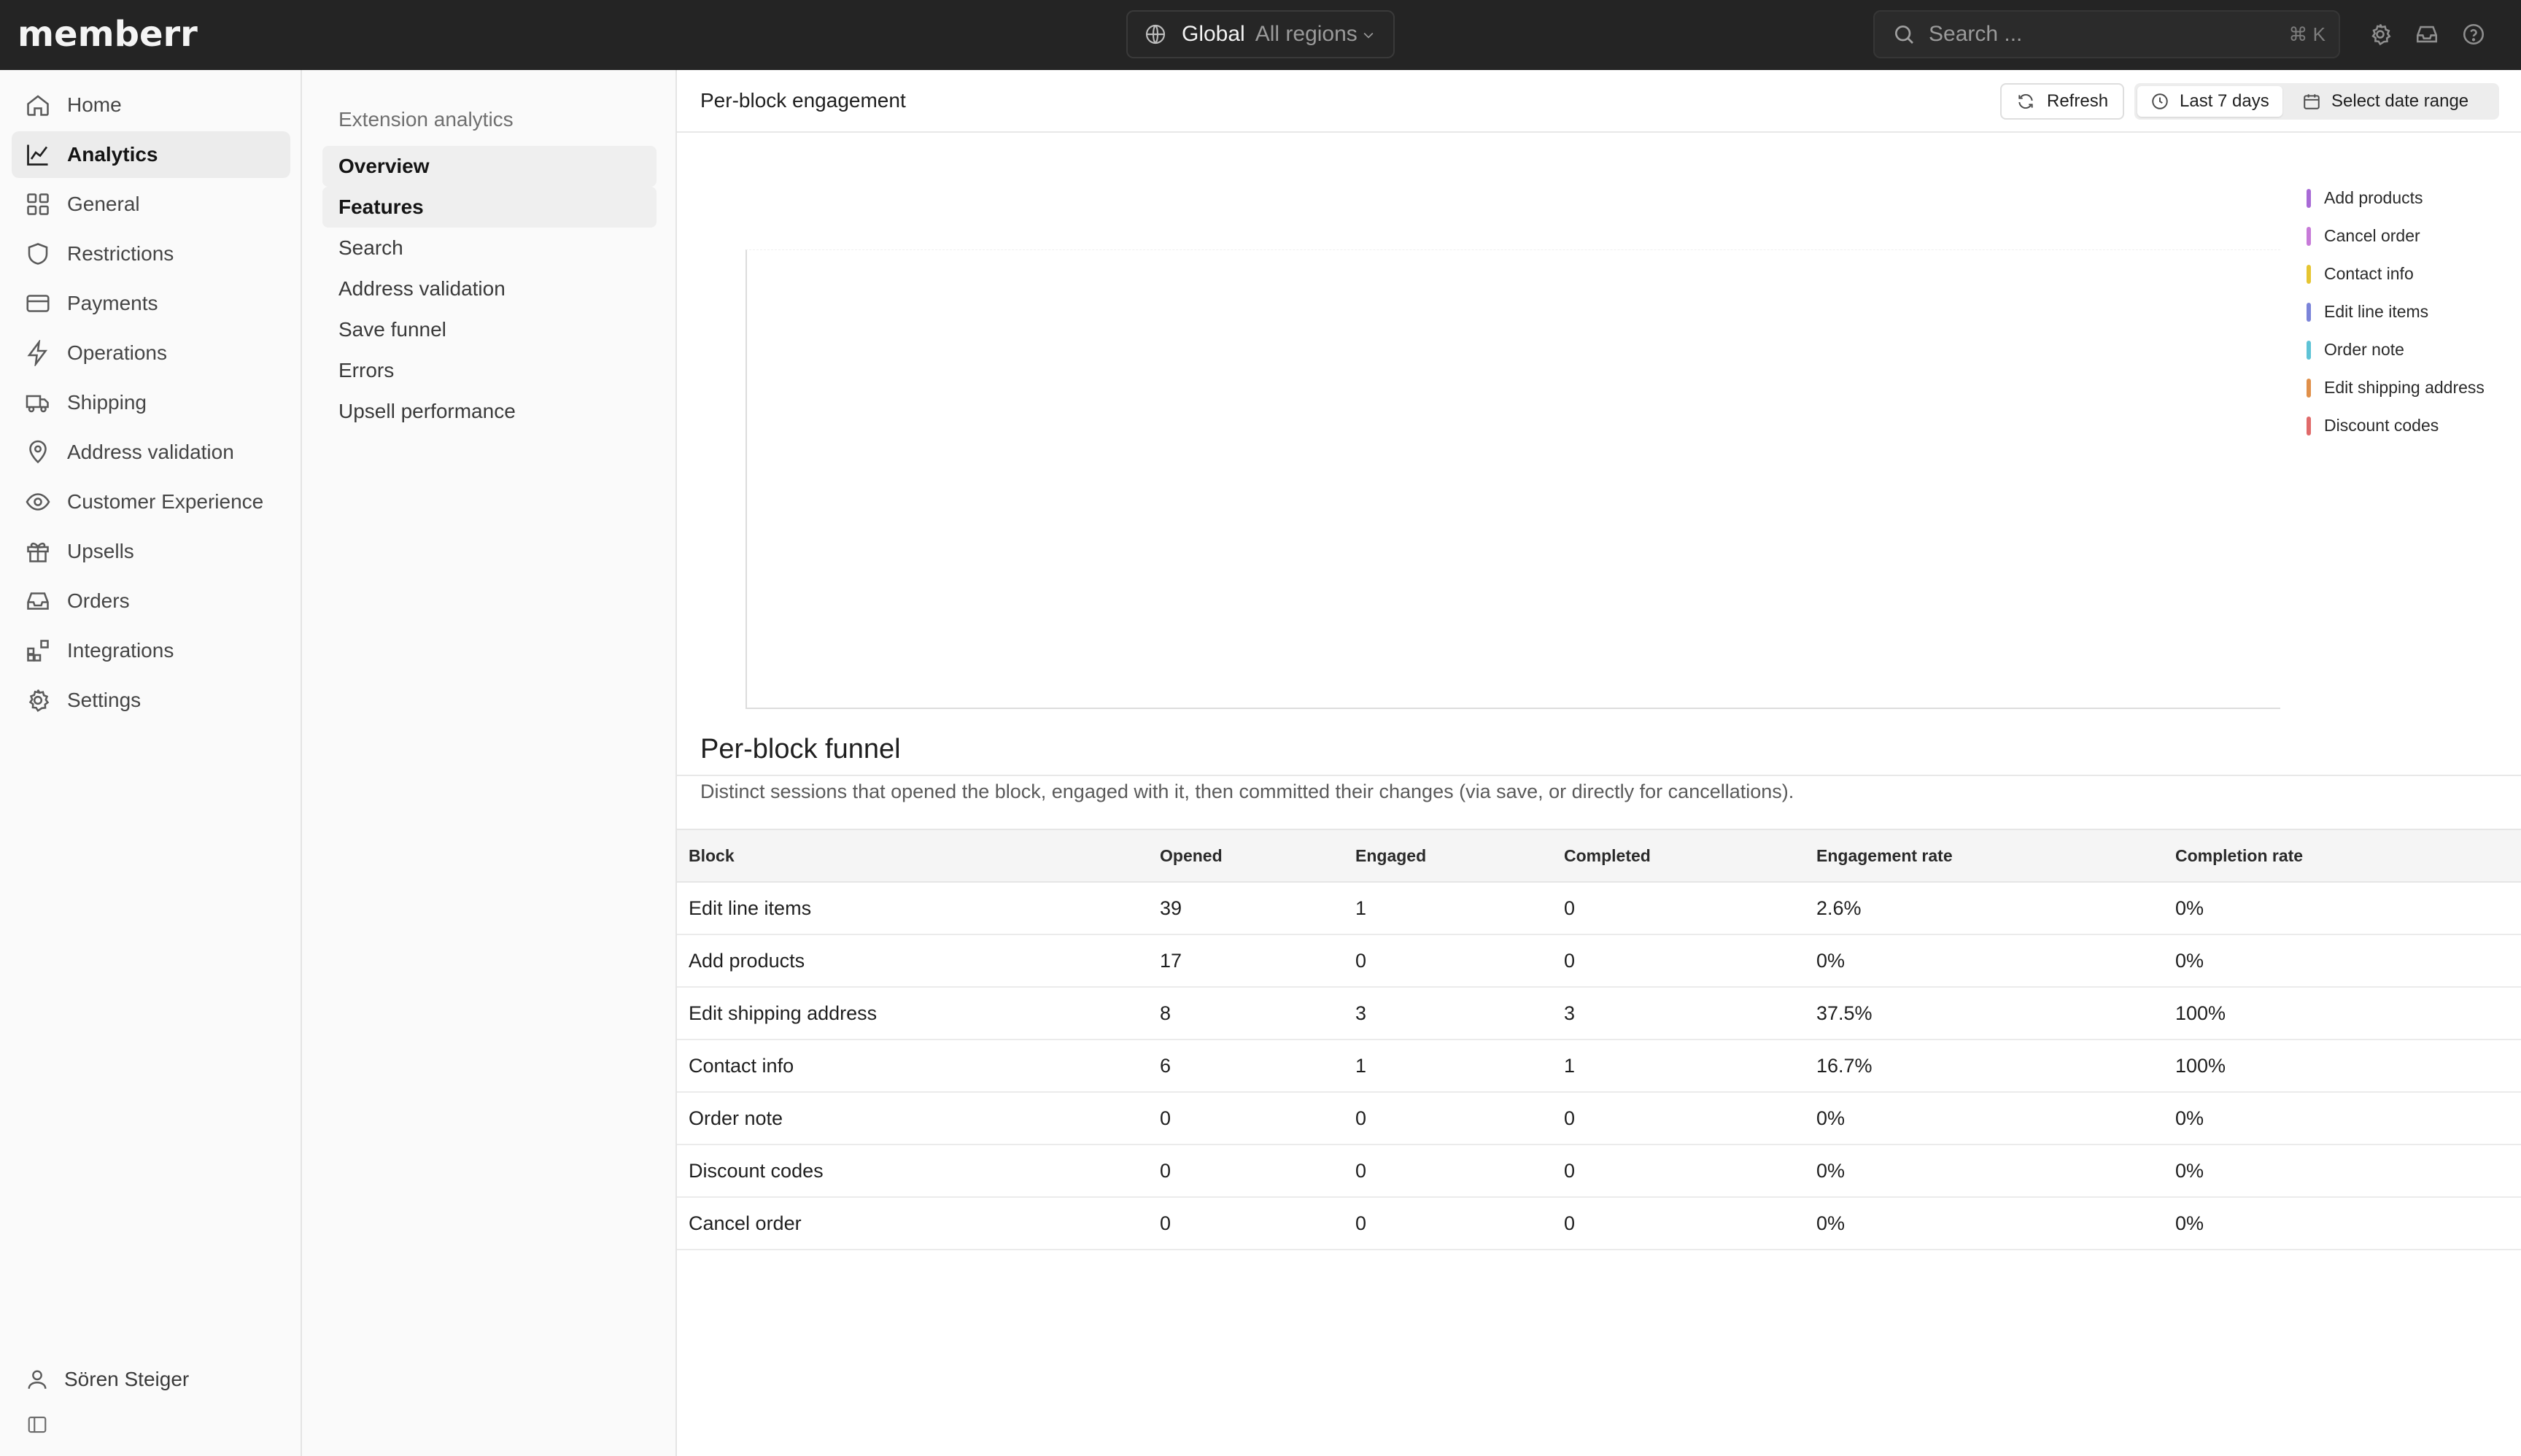 This screenshot has width=2521, height=1456. Describe the element at coordinates (1459, 1013) in the screenshot. I see `cell-engaged: 3` at that location.